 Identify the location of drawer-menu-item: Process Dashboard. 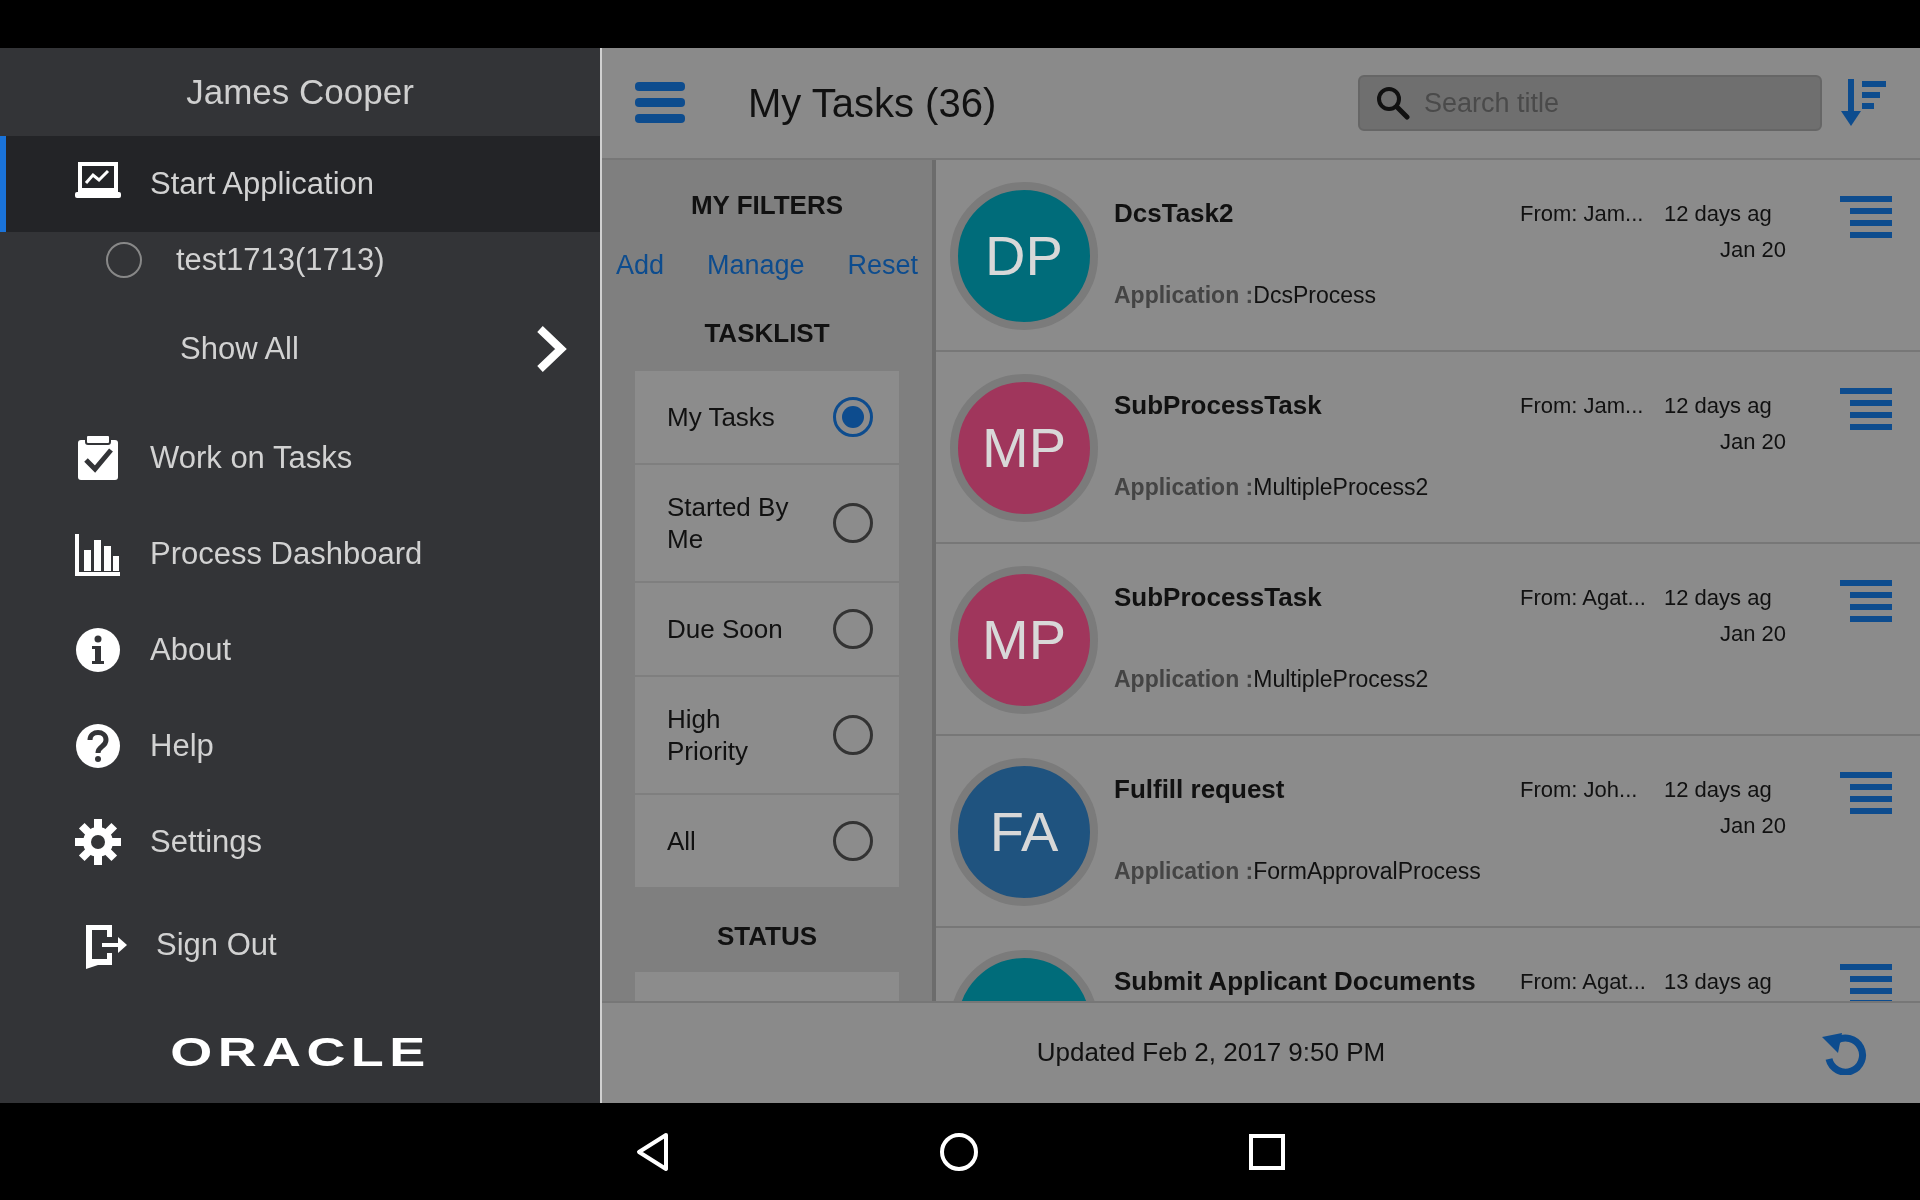
(300, 554).